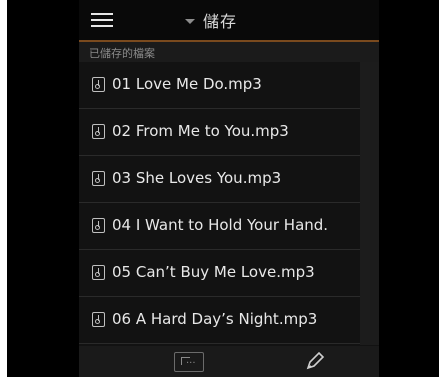 The image size is (446, 377). I want to click on scrollbar-track, so click(369, 203).